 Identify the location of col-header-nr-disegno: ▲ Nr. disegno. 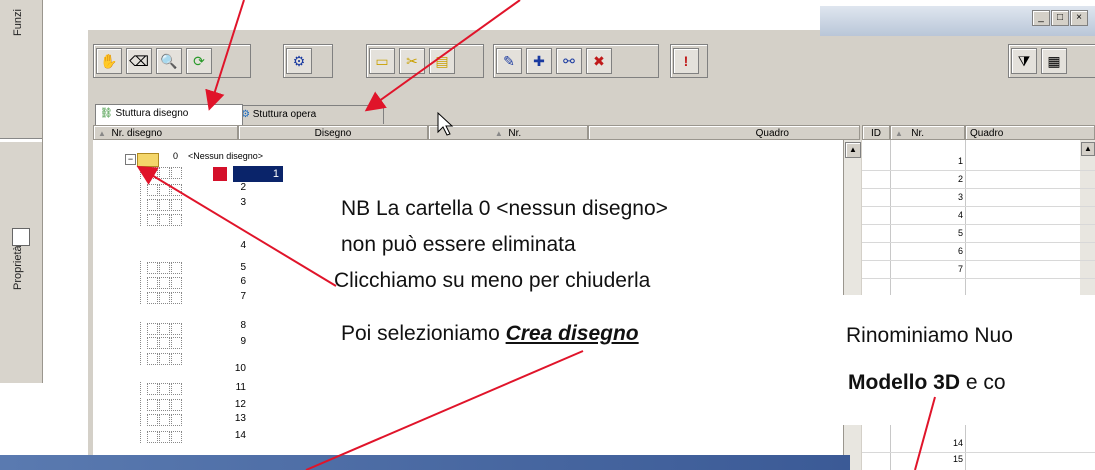
(165, 132).